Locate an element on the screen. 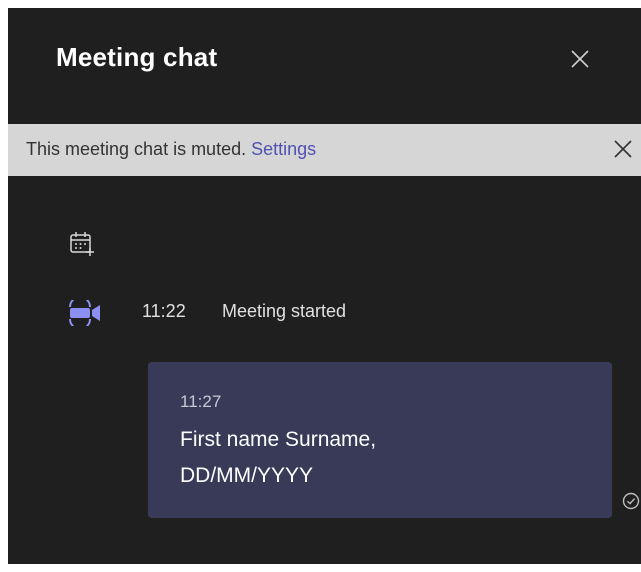 This screenshot has width=641, height=572. muted-banner: This meeting chat is muted. Settings is located at coordinates (324, 150).